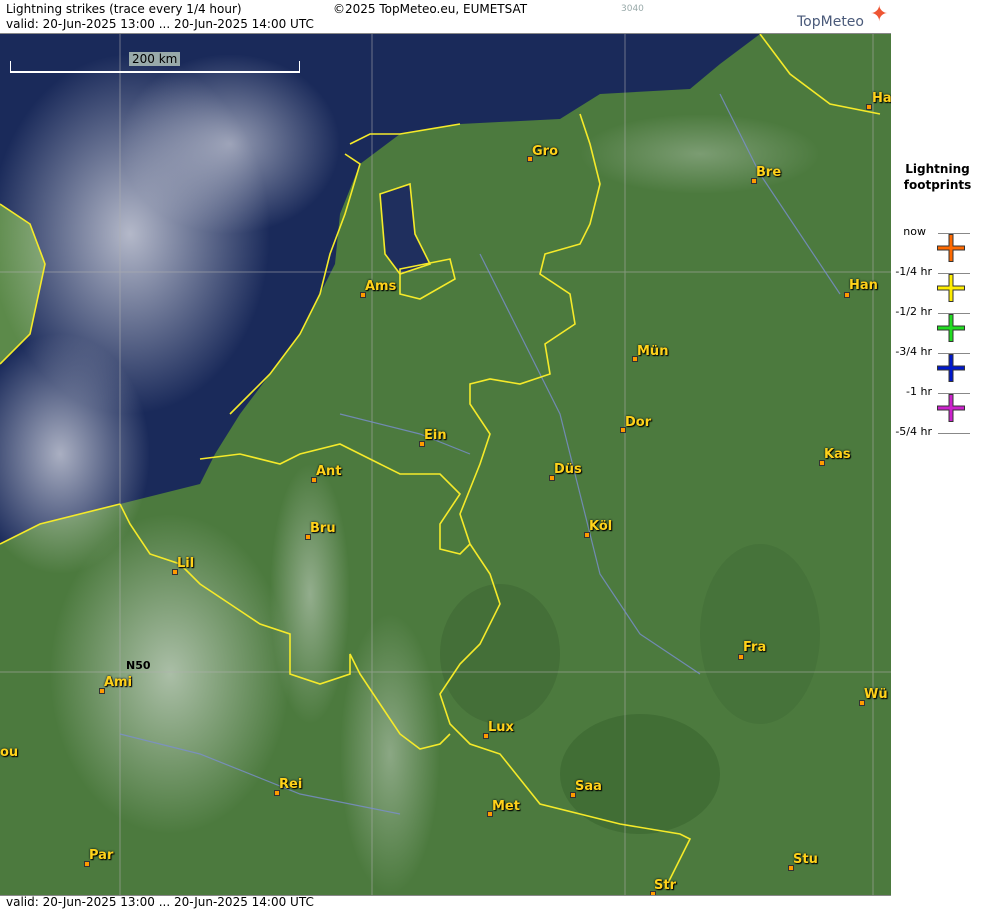 Image resolution: width=983 pixels, height=909 pixels. What do you see at coordinates (805, 859) in the screenshot?
I see `city-label-stu: Stu` at bounding box center [805, 859].